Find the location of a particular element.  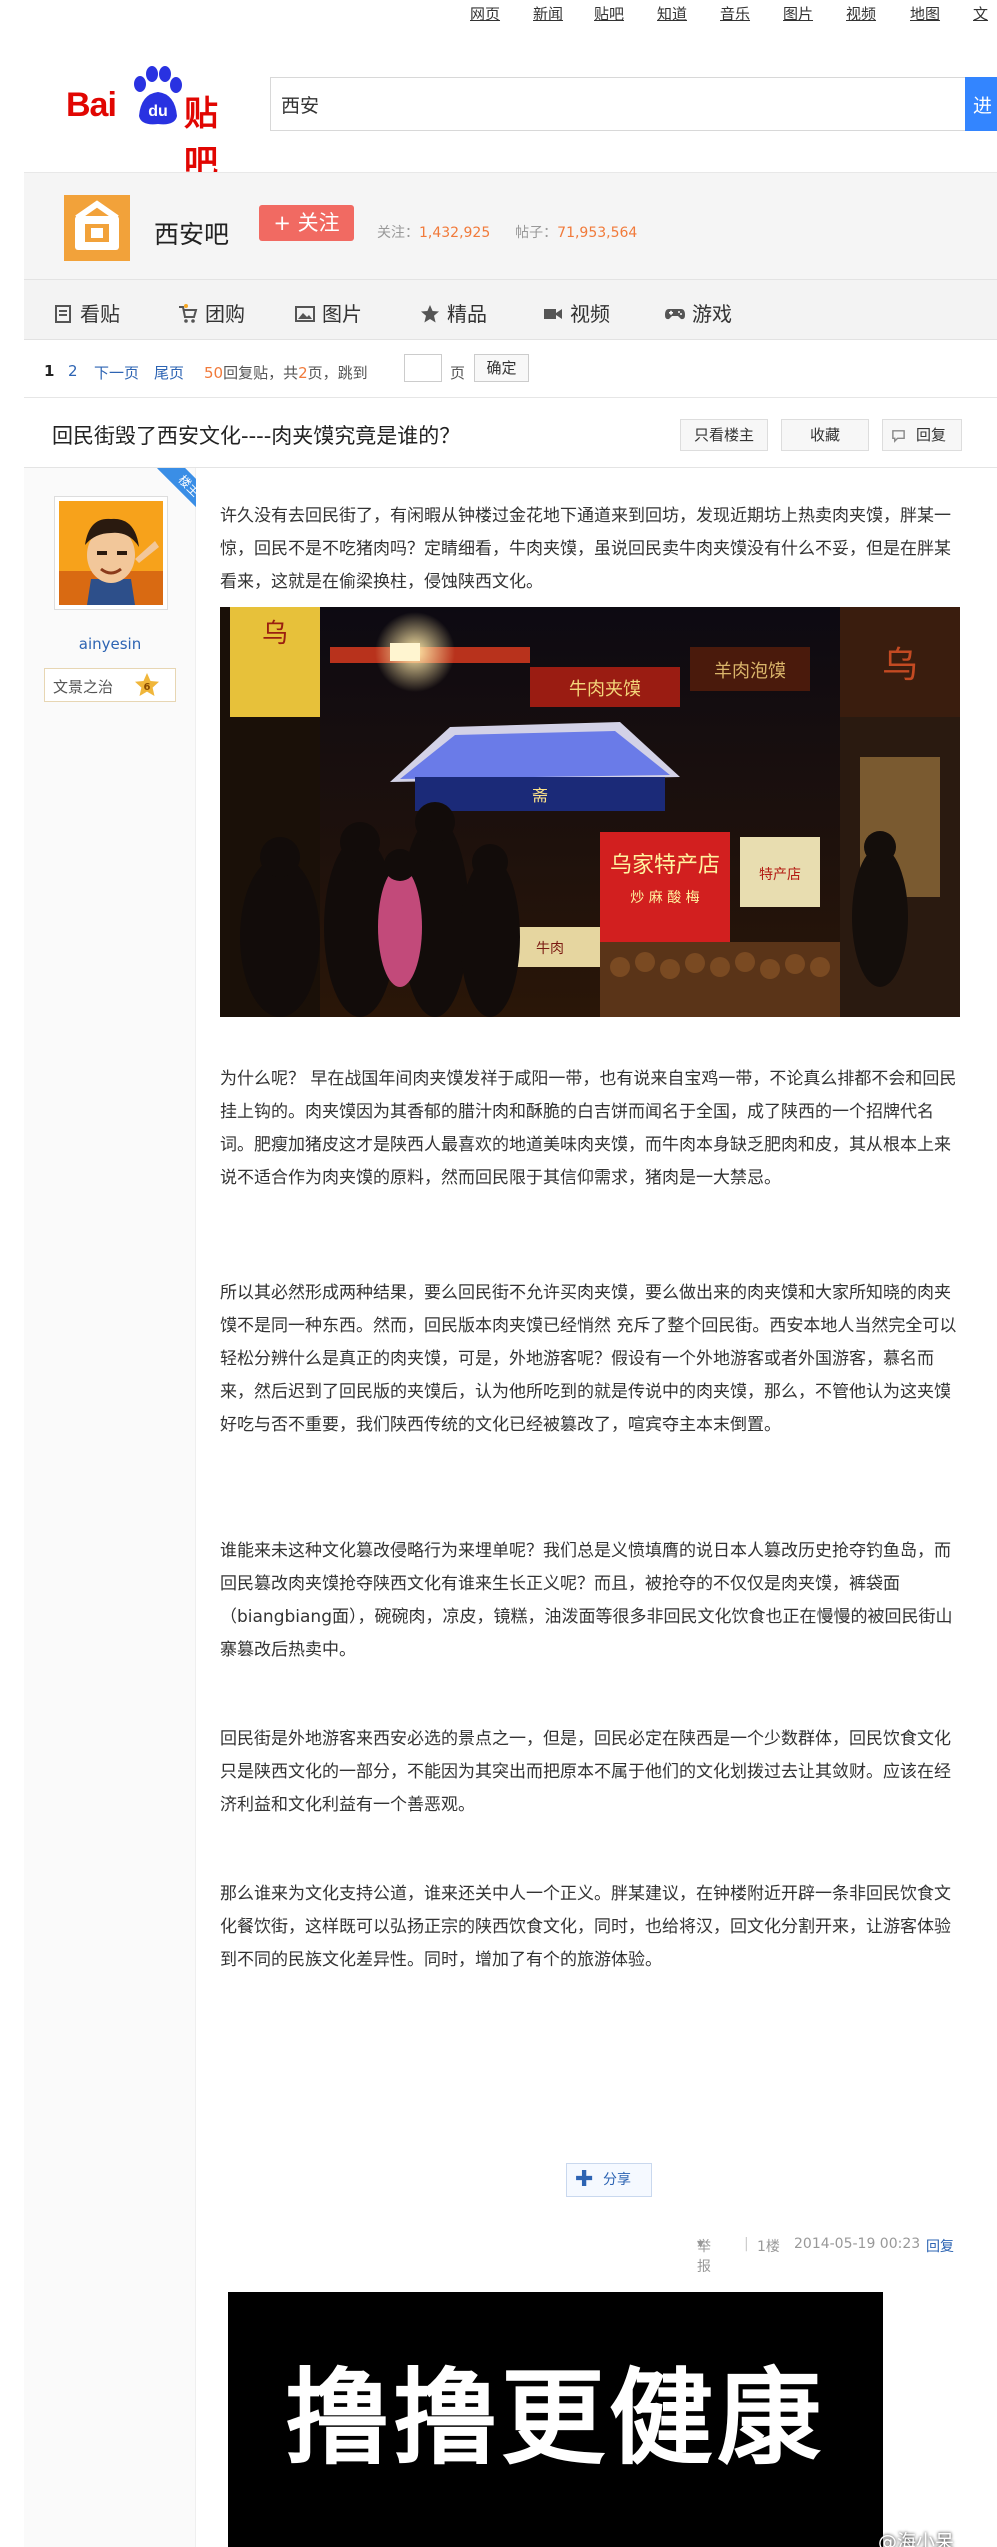

sign-text: 特产店 is located at coordinates (780, 875).